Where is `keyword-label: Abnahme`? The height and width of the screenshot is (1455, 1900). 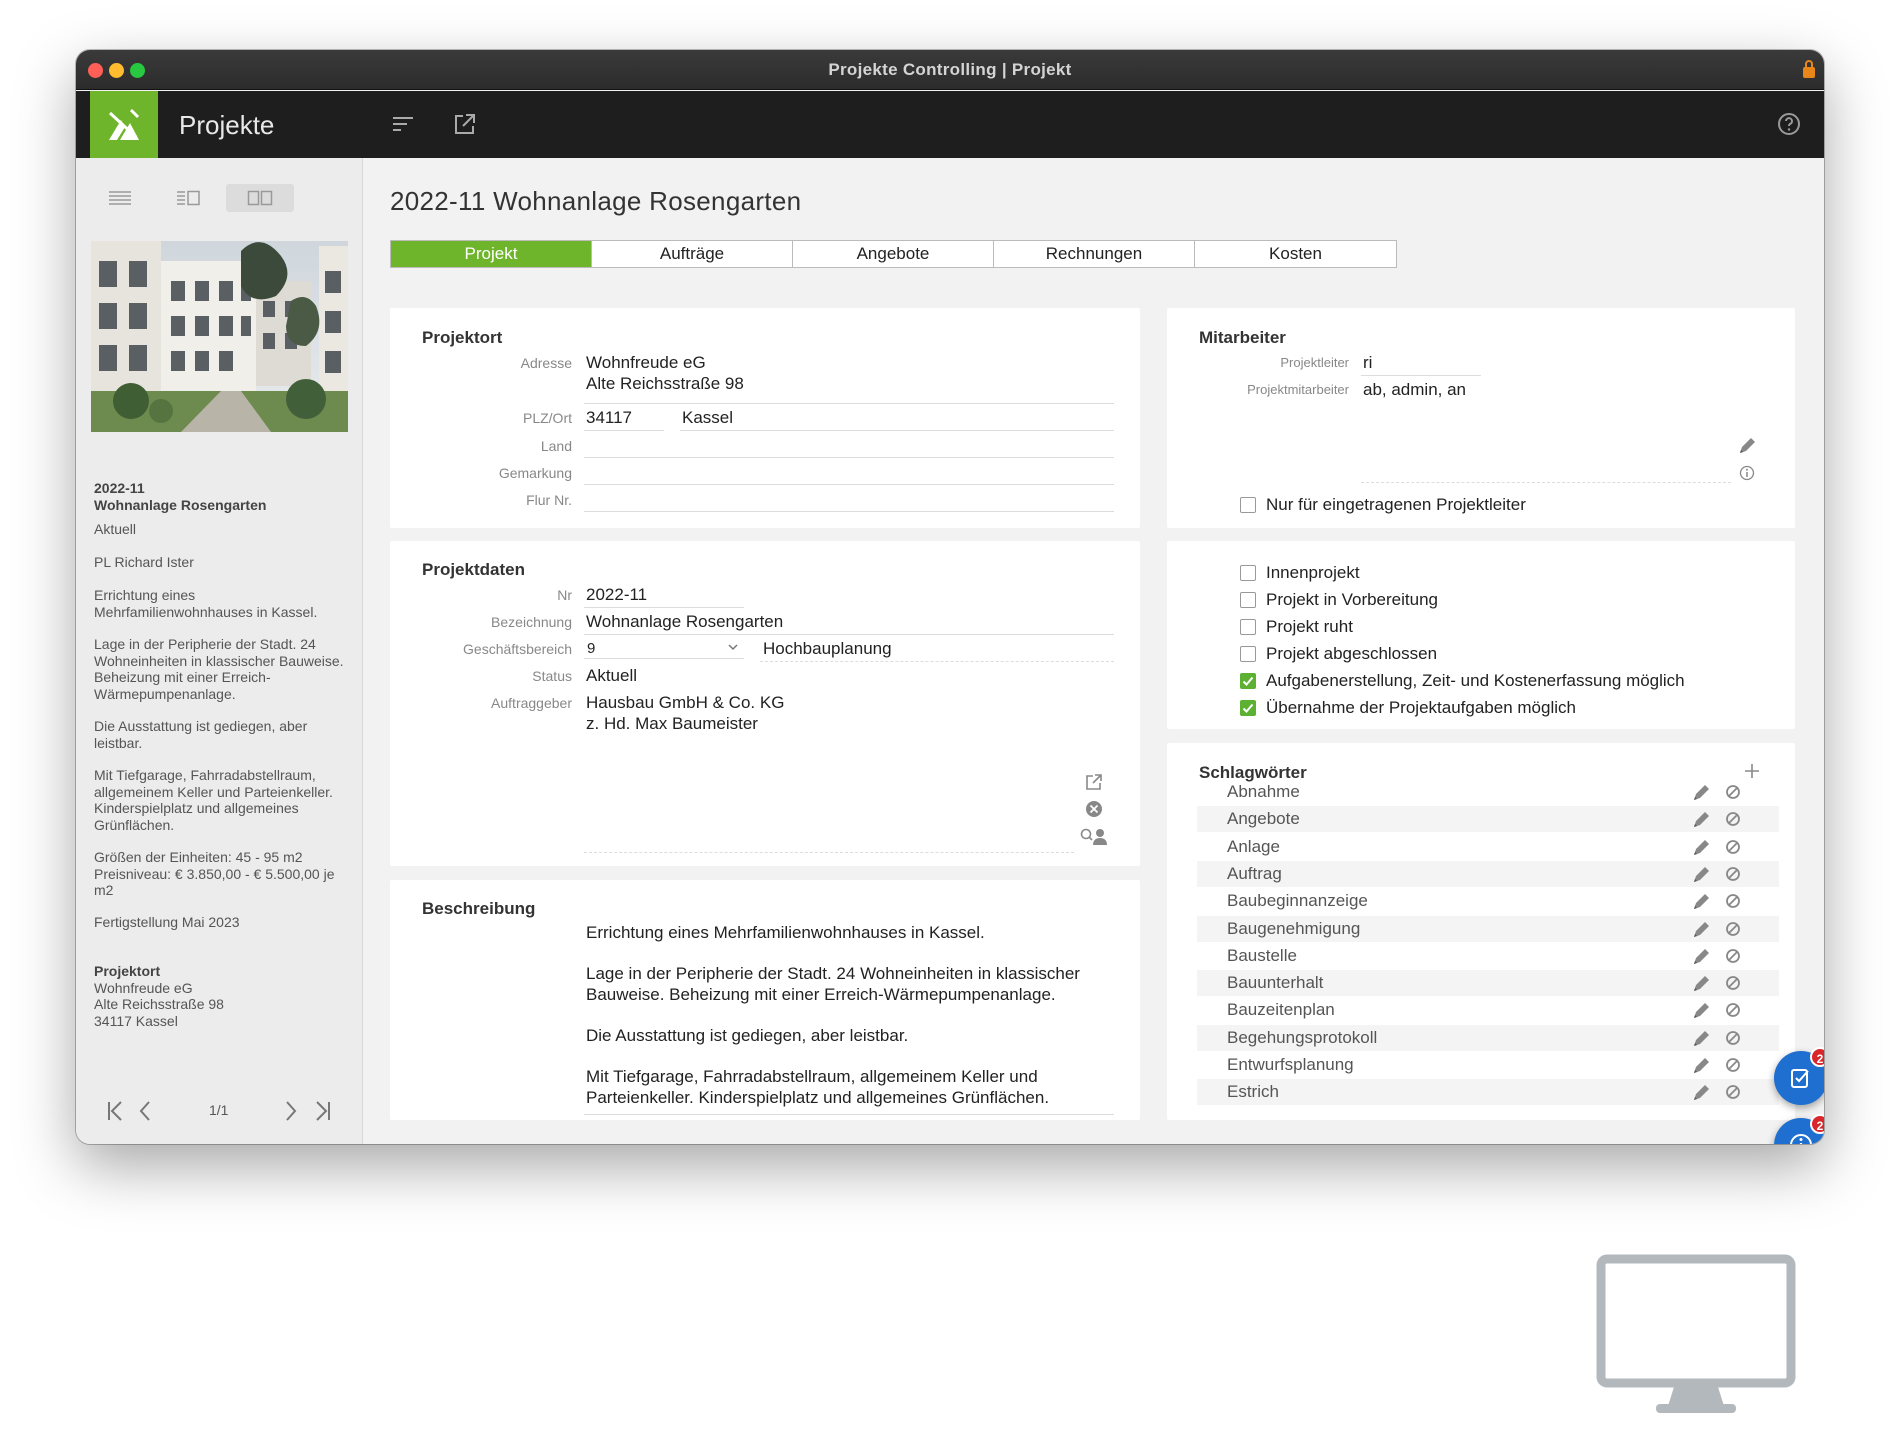 keyword-label: Abnahme is located at coordinates (1263, 791).